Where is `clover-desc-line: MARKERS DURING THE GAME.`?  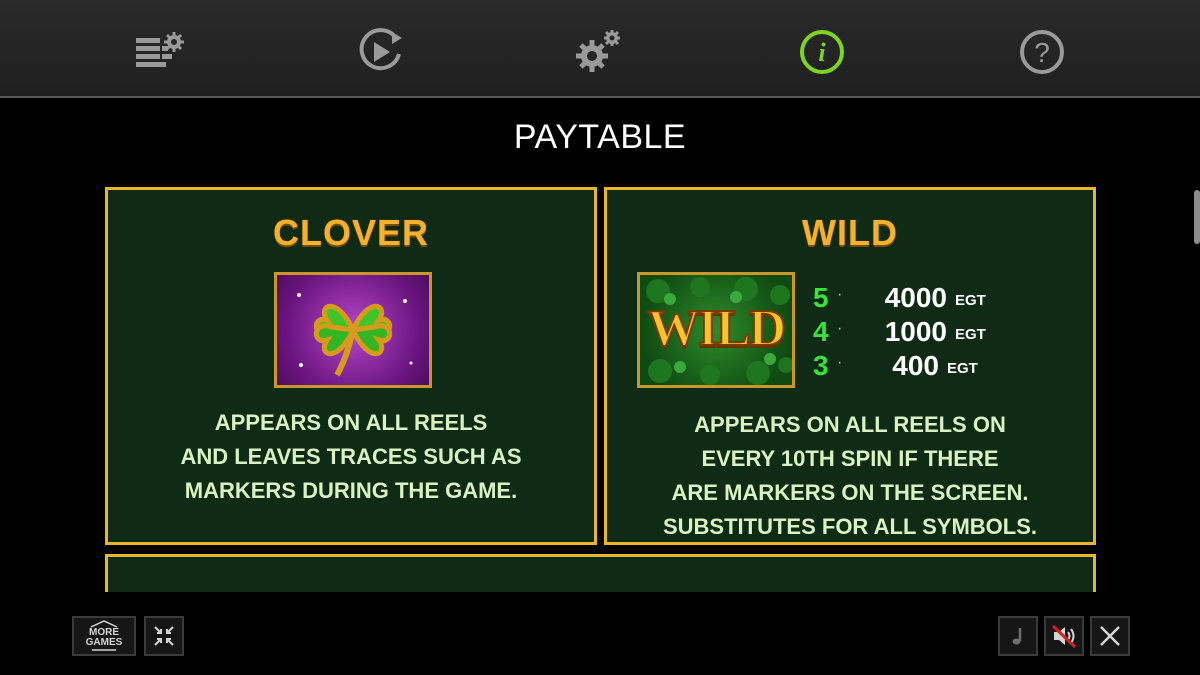 clover-desc-line: MARKERS DURING THE GAME. is located at coordinates (351, 490).